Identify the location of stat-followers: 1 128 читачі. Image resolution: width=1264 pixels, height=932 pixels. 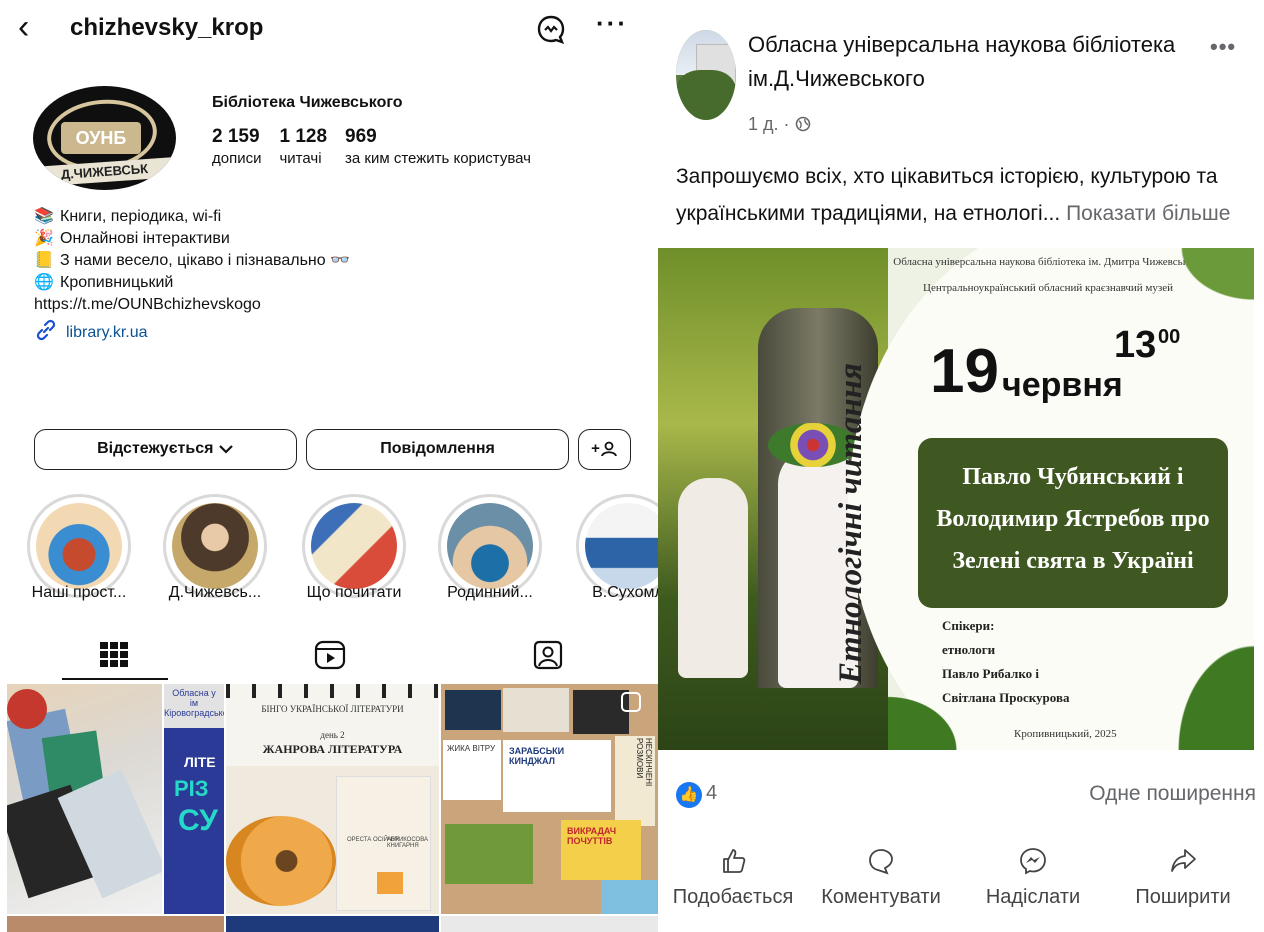
(303, 146).